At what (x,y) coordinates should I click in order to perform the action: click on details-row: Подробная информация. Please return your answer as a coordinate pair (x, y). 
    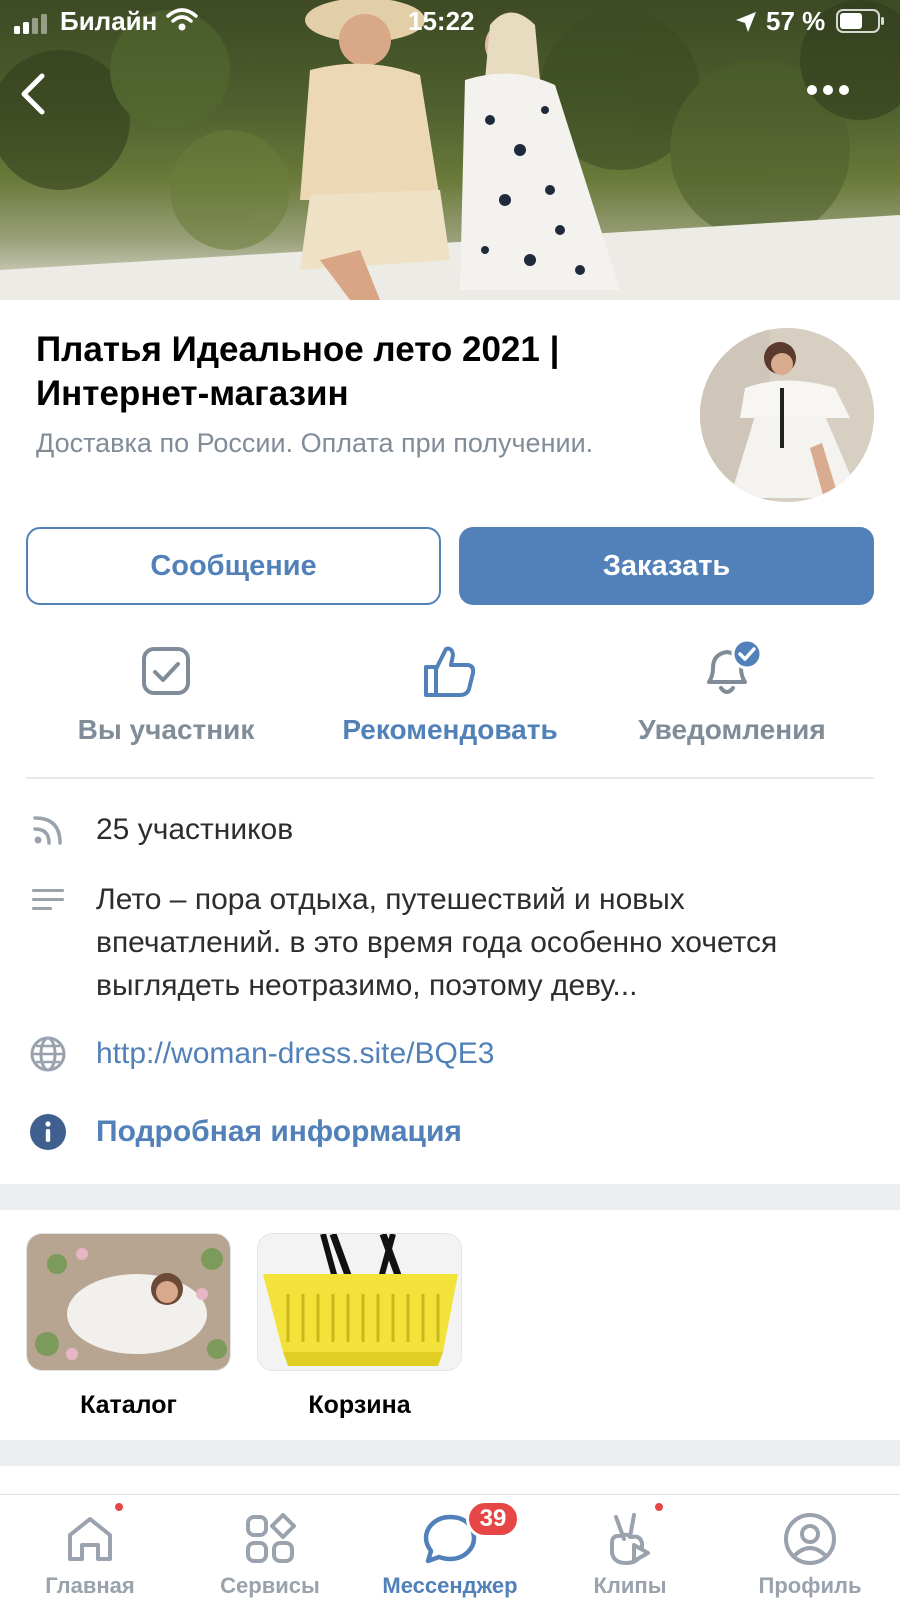
    Looking at the image, I should click on (450, 1132).